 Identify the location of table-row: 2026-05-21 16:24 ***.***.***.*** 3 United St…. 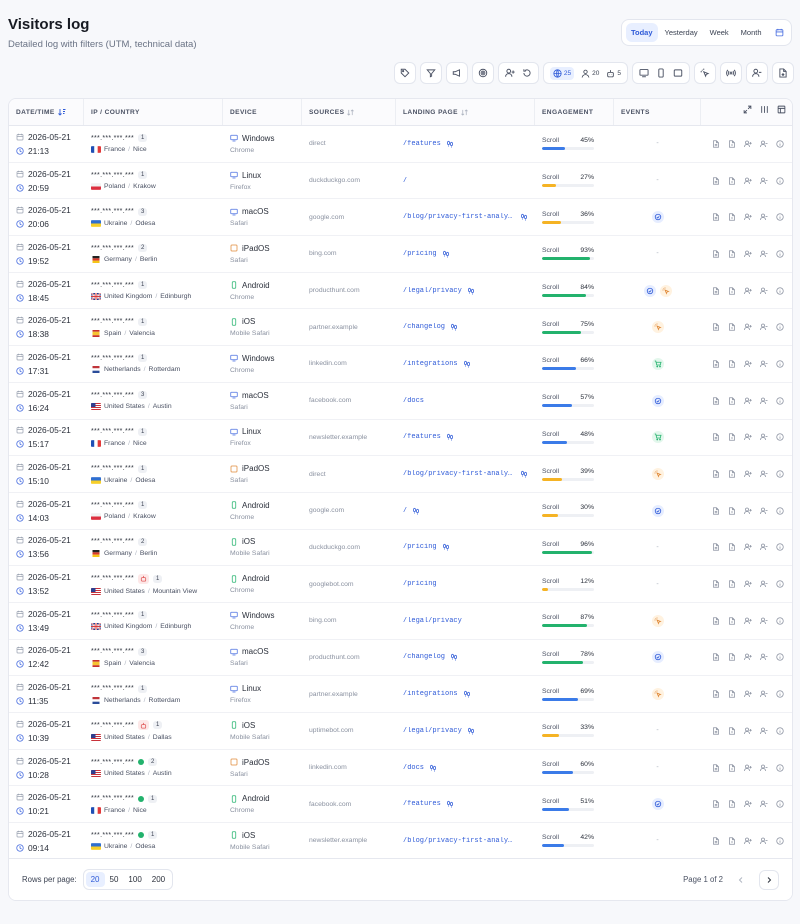
(400, 401).